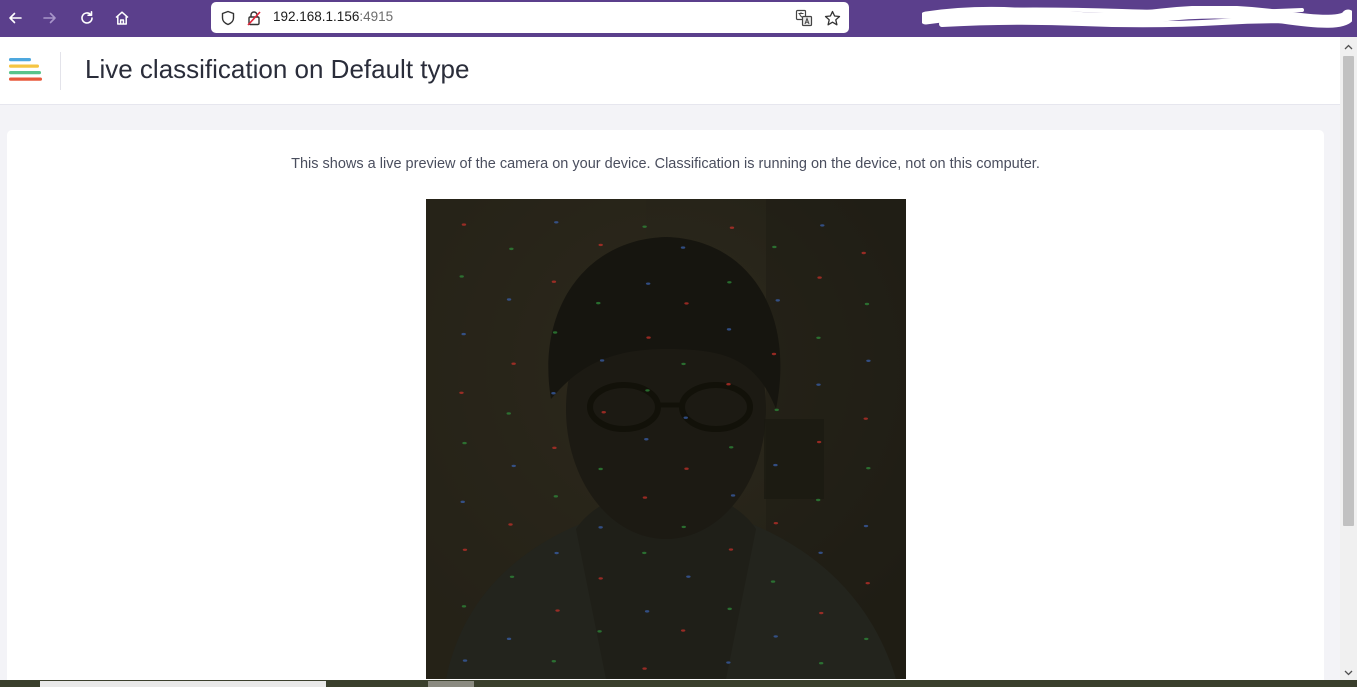  Describe the element at coordinates (228, 18) in the screenshot. I see `shield-icon` at that location.